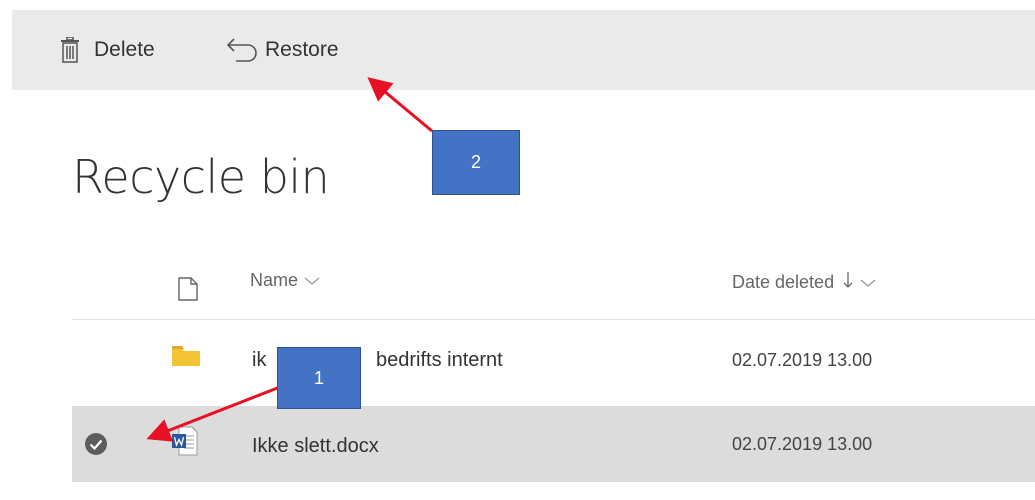 The height and width of the screenshot is (500, 1035). Describe the element at coordinates (476, 162) in the screenshot. I see `annotation-box-2: 2` at that location.